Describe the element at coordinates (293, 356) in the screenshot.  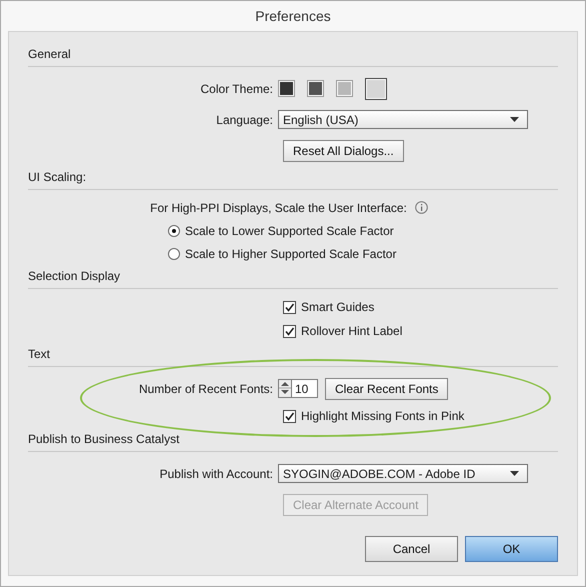
I see `section-heading: Text` at that location.